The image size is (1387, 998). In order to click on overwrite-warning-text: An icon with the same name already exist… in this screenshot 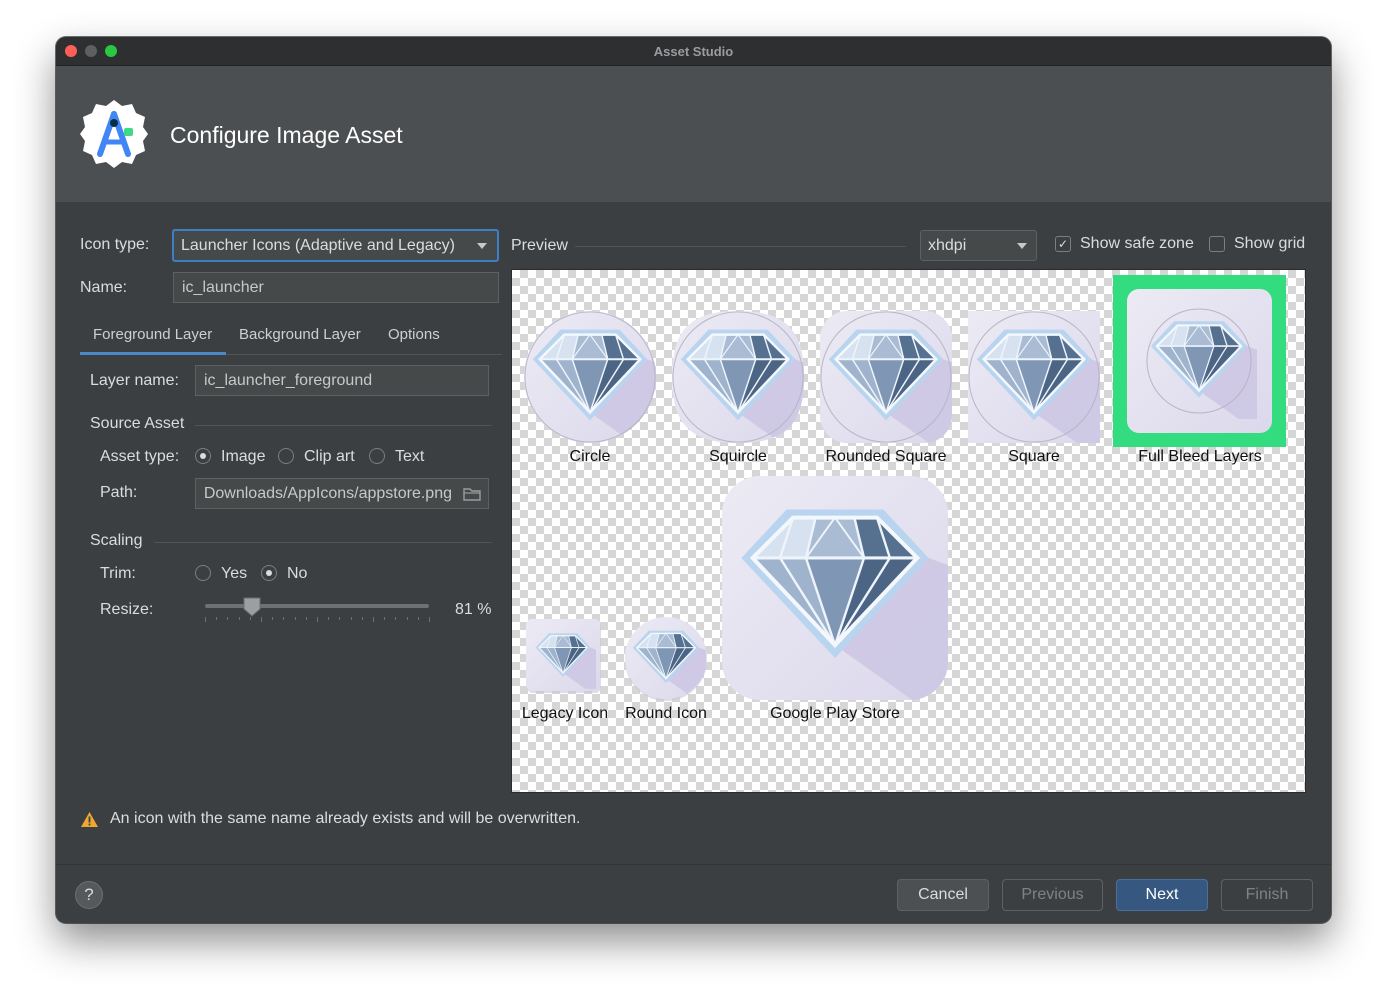, I will do `click(345, 818)`.